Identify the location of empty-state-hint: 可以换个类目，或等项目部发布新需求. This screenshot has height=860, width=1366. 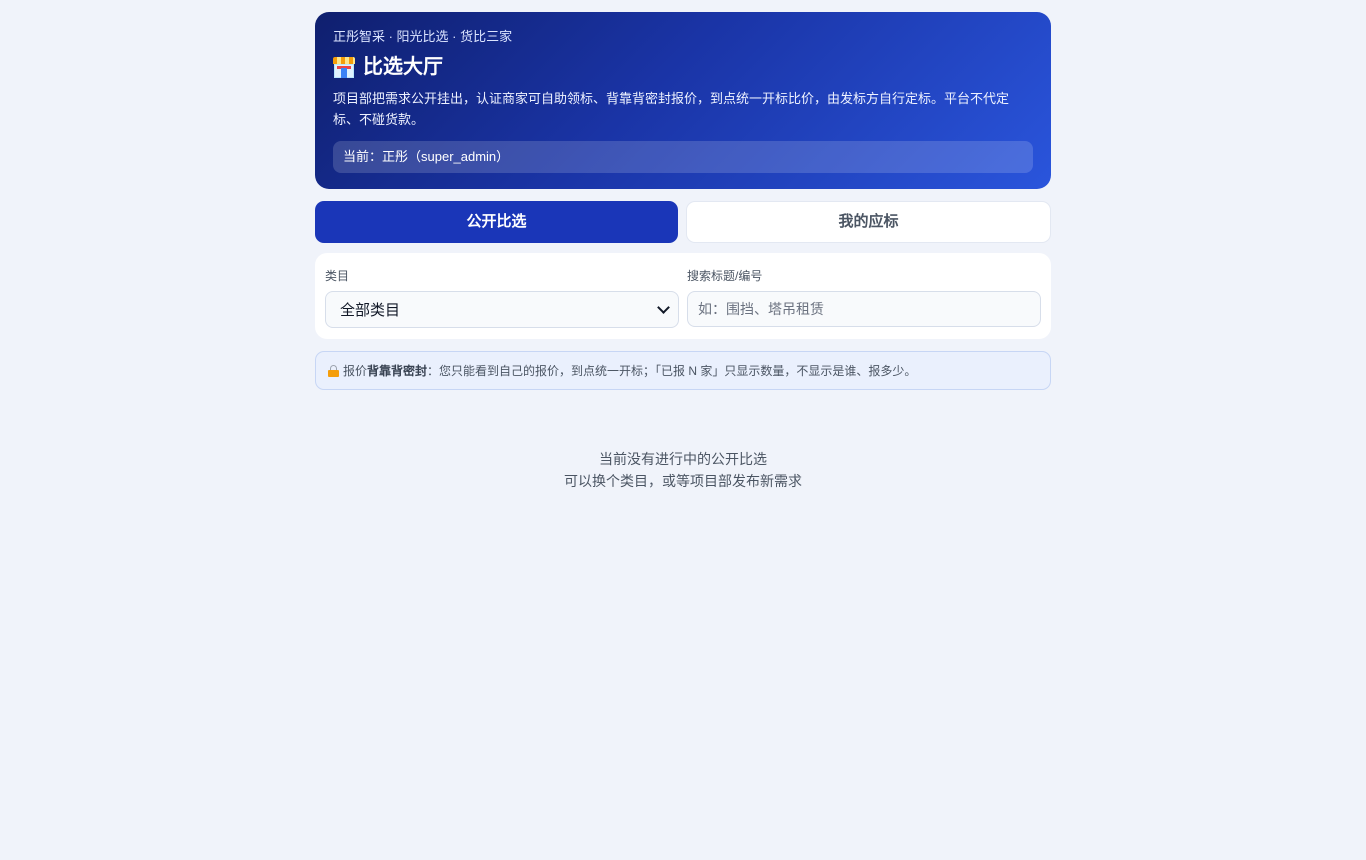
(683, 481).